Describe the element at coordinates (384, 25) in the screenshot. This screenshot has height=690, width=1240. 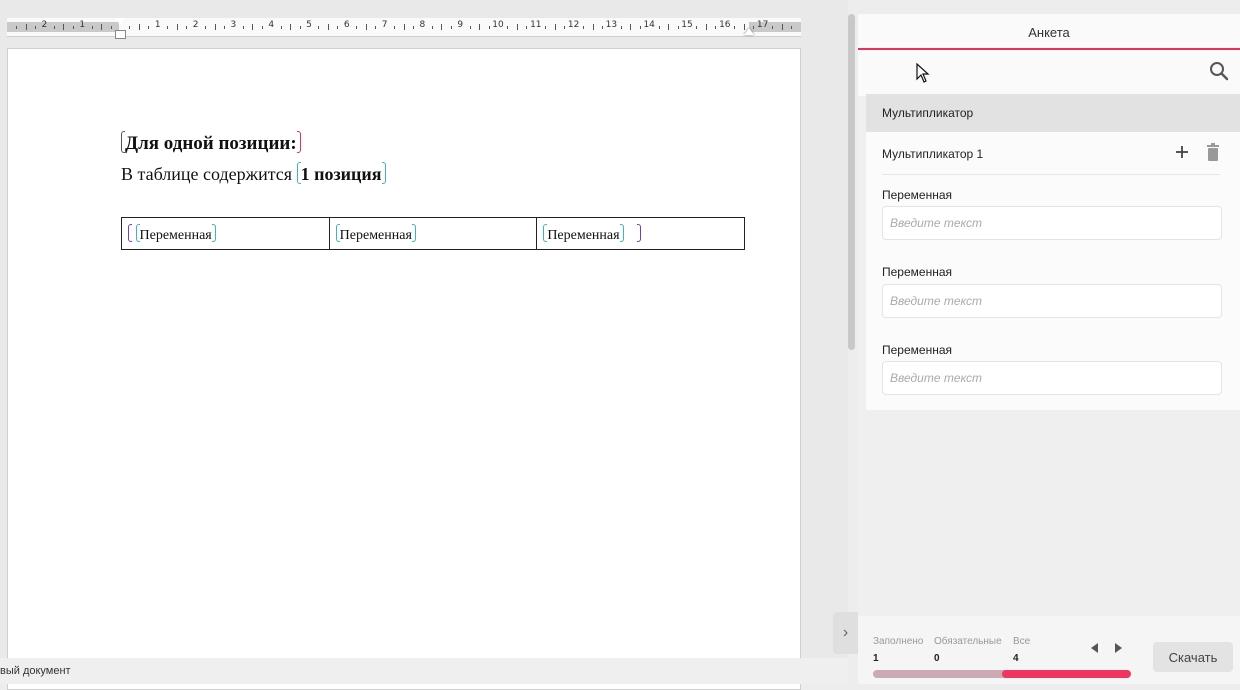
I see `ruler-number: 7` at that location.